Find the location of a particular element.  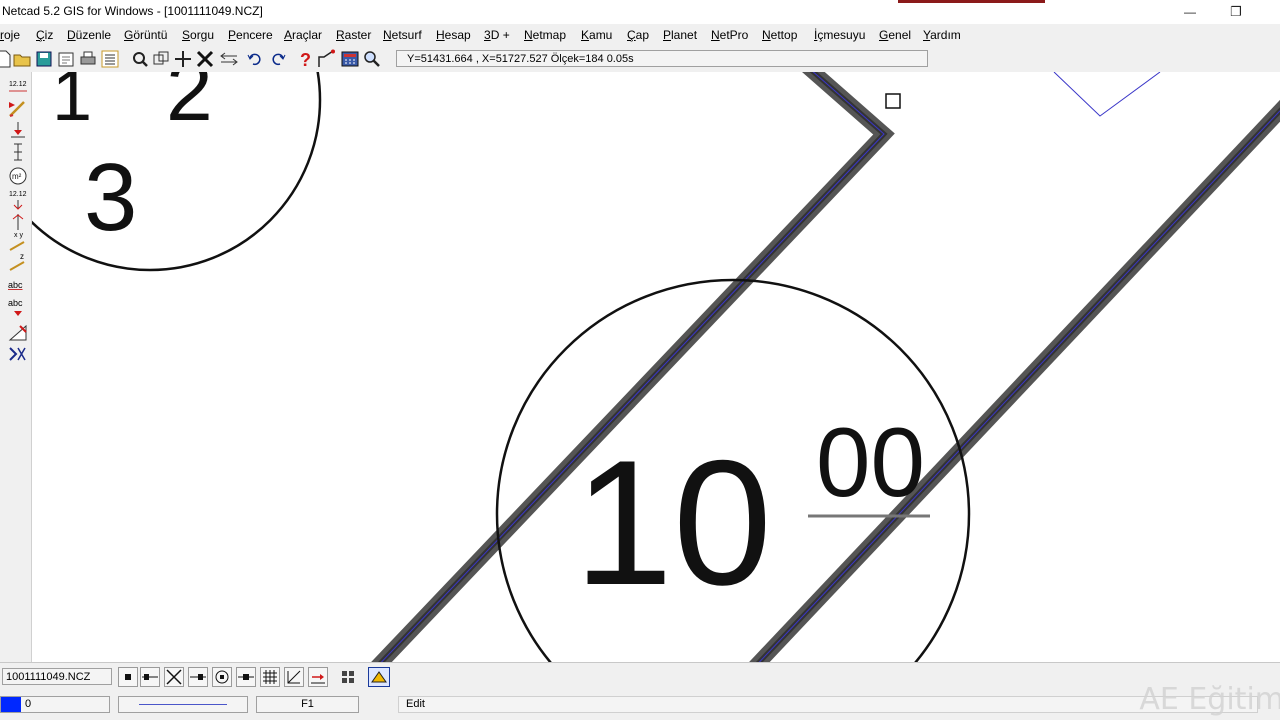

title-accent-bar is located at coordinates (971, 1).